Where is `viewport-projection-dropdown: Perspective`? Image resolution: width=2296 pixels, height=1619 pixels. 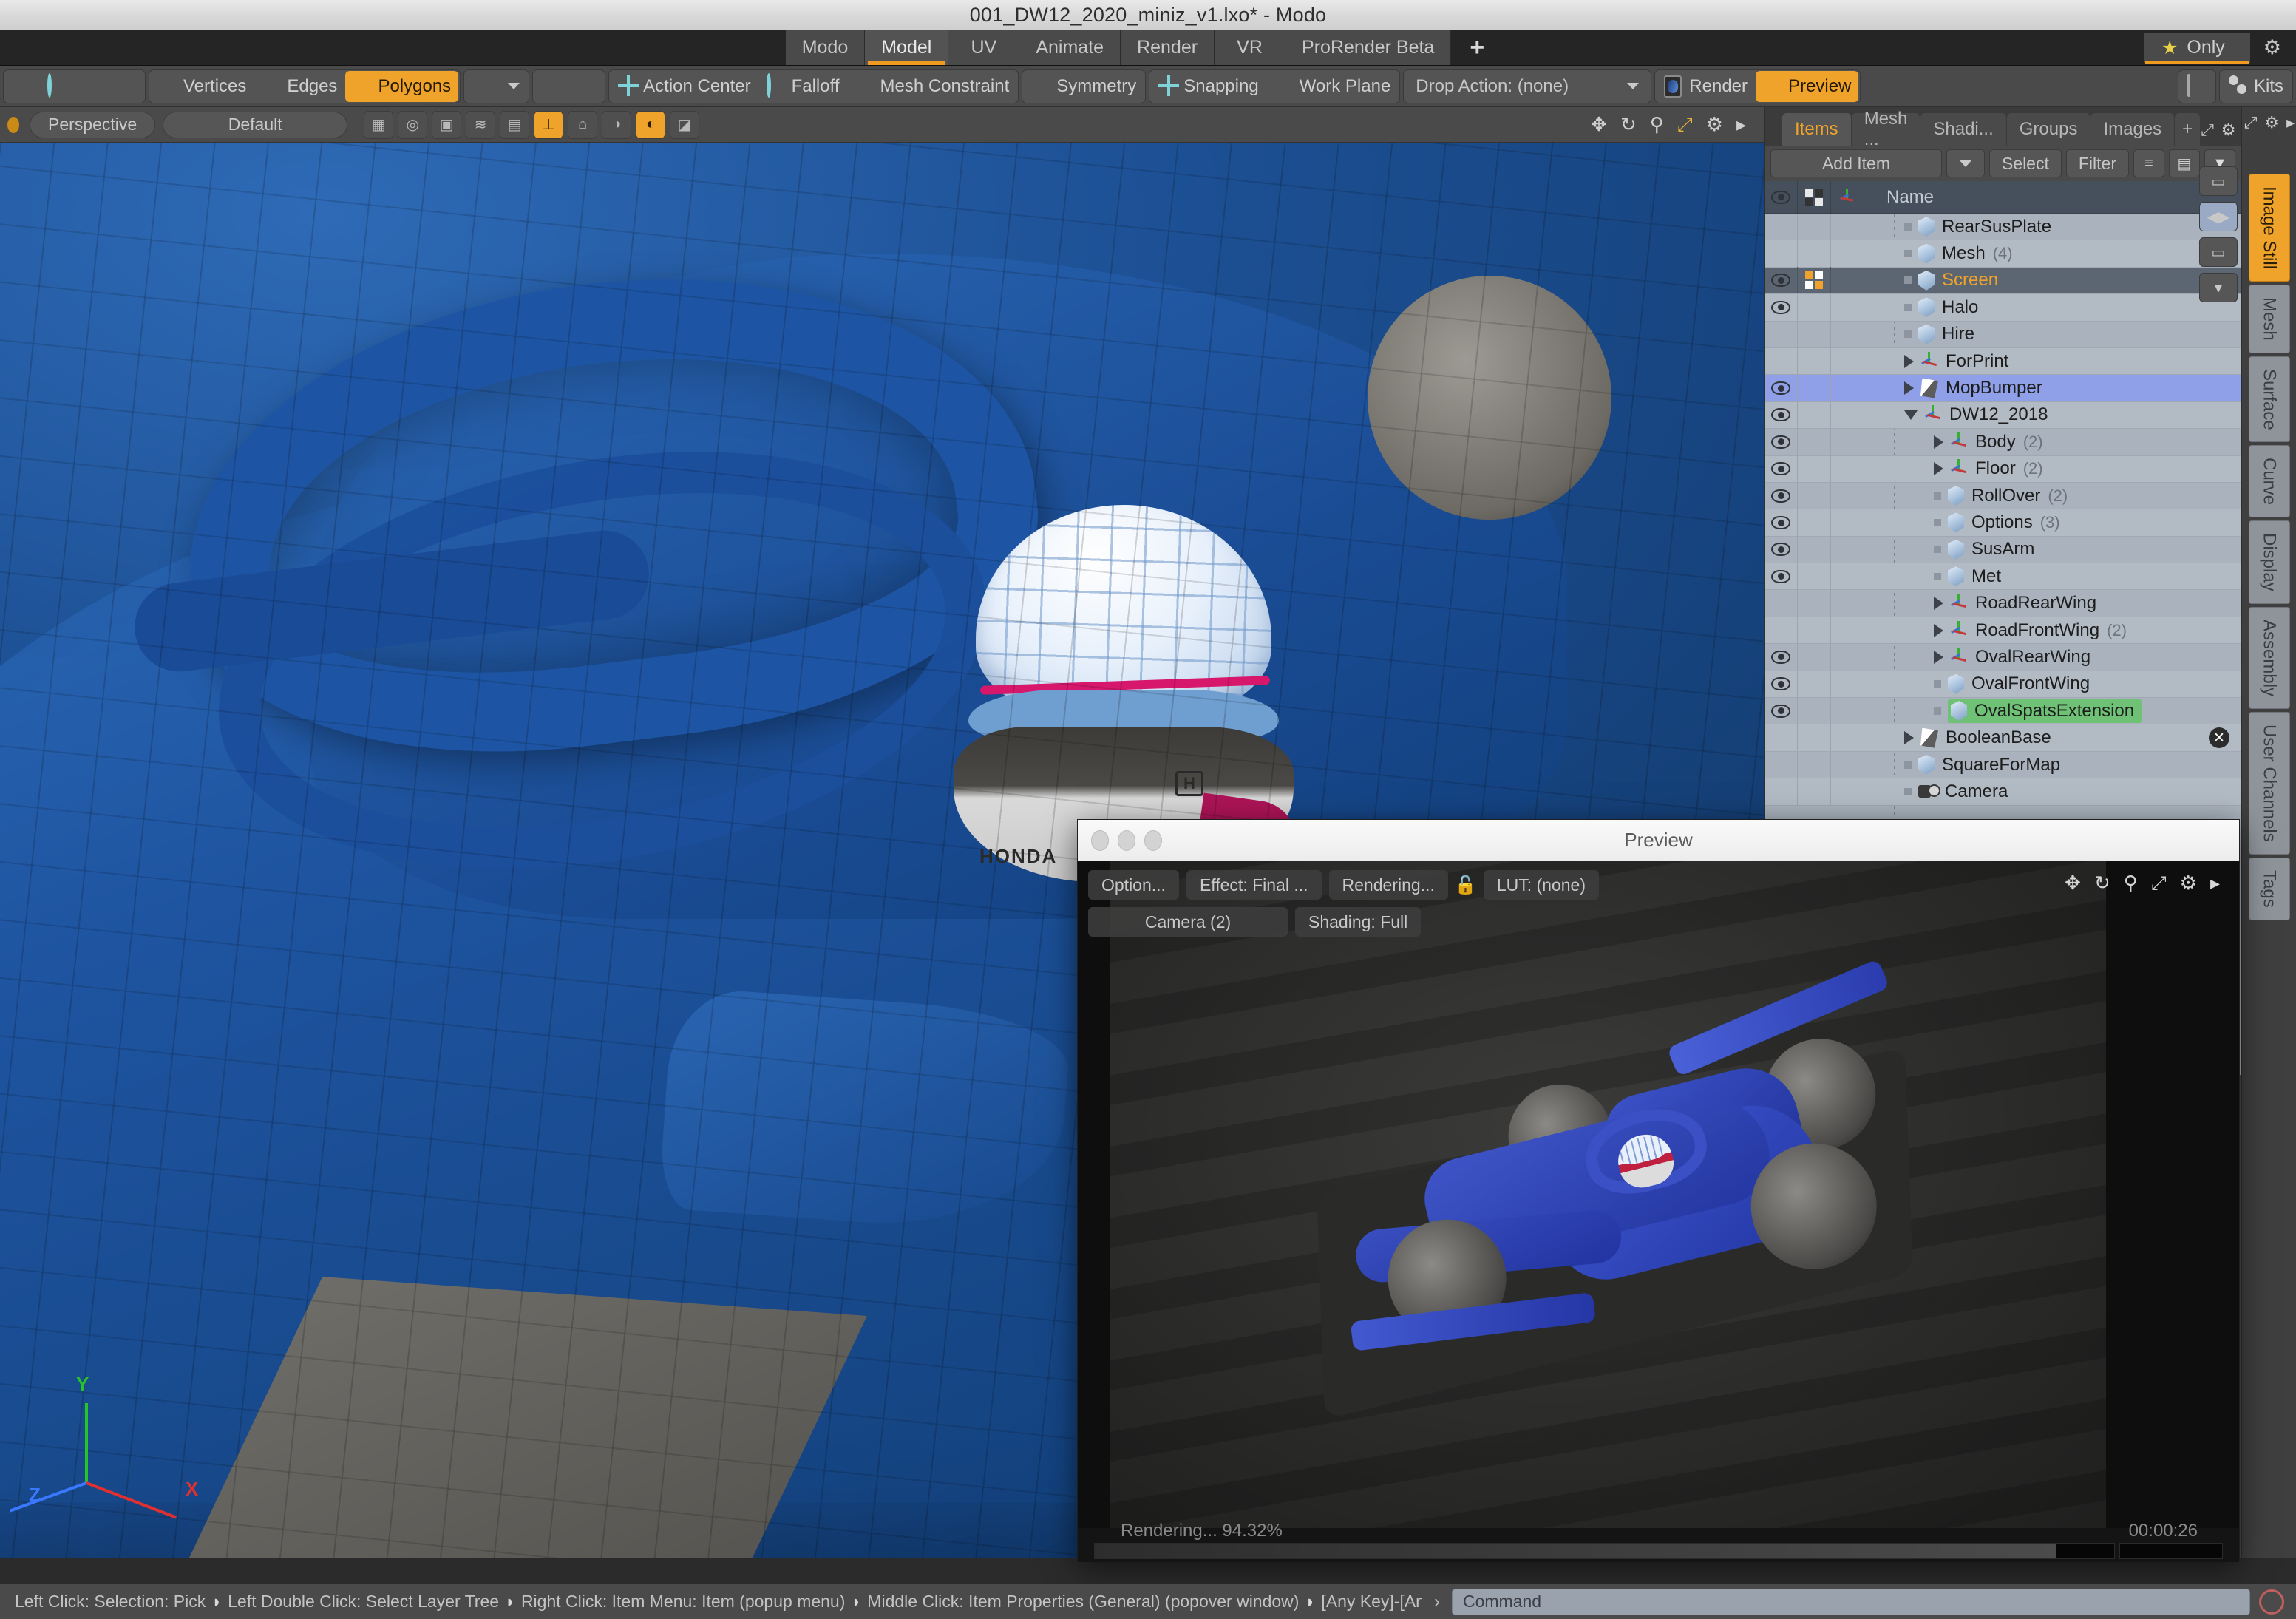 viewport-projection-dropdown: Perspective is located at coordinates (93, 125).